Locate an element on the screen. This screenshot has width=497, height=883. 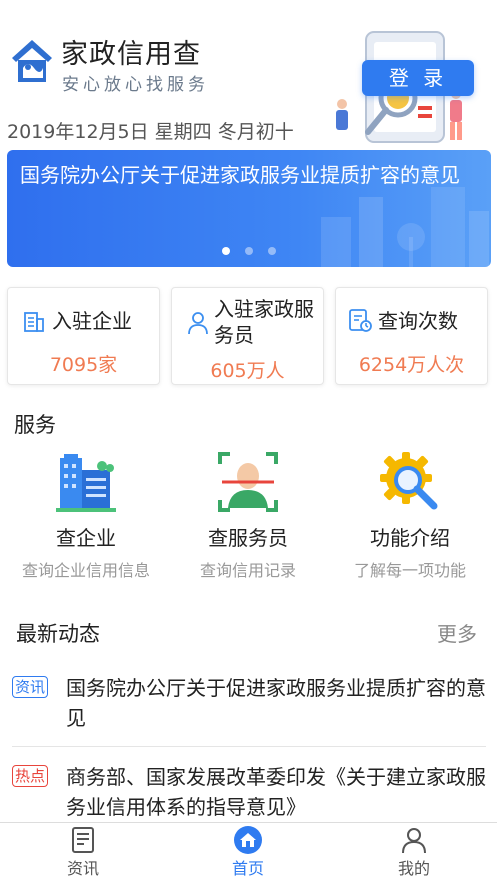
stat-value: 605万人 is located at coordinates (247, 371).